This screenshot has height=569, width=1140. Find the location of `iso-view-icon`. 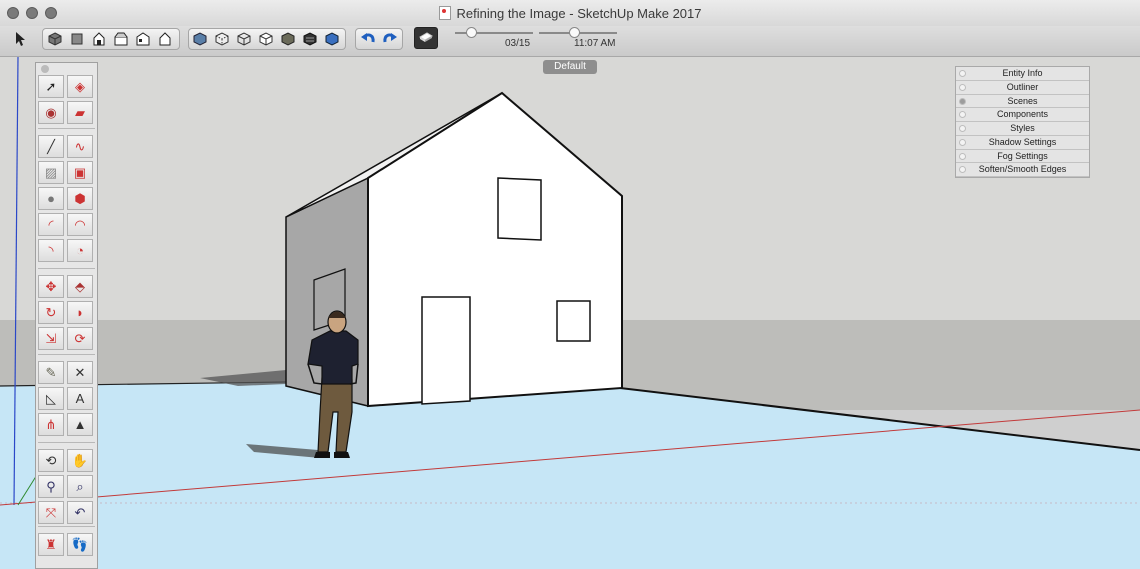

iso-view-icon is located at coordinates (55, 39).